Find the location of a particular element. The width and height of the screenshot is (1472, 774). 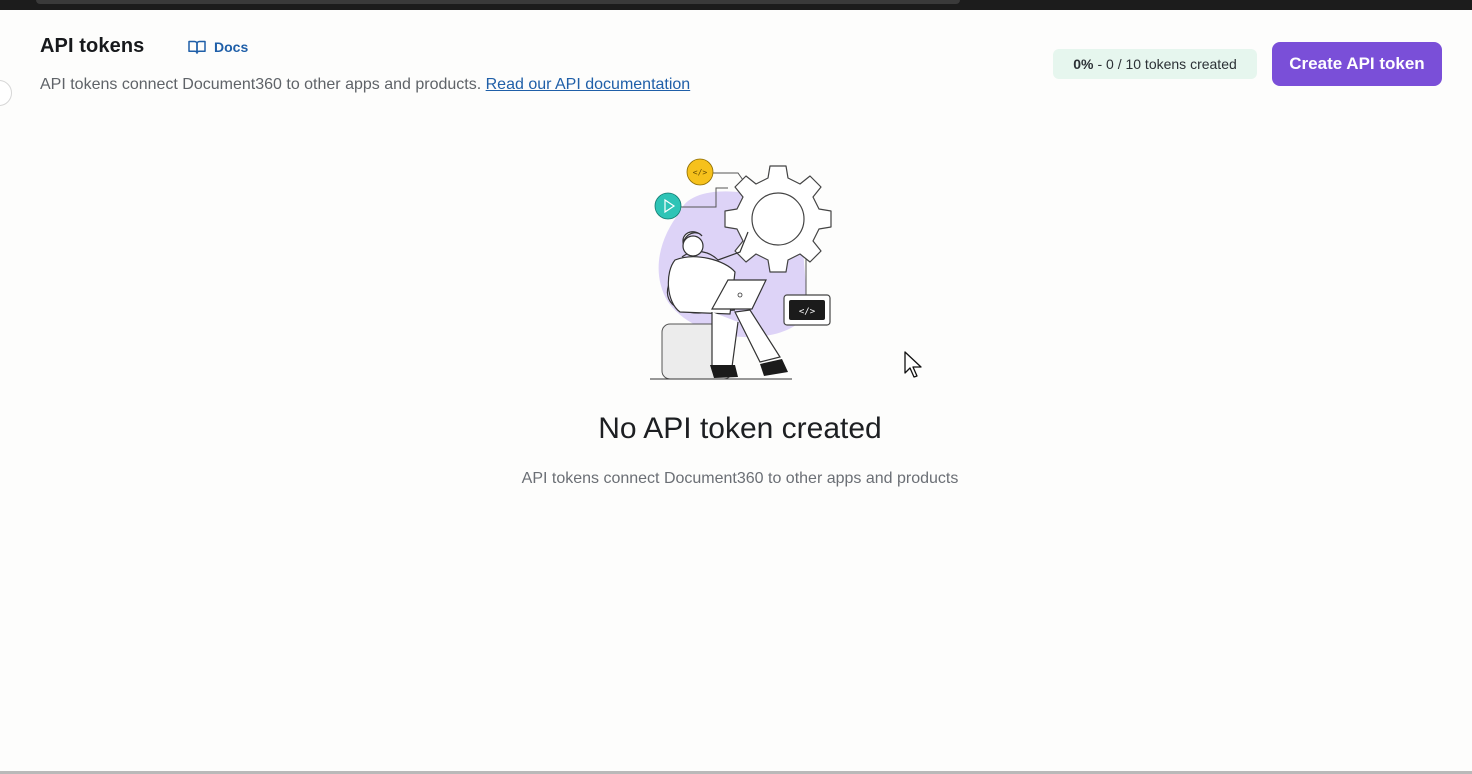

book-icon is located at coordinates (197, 47).